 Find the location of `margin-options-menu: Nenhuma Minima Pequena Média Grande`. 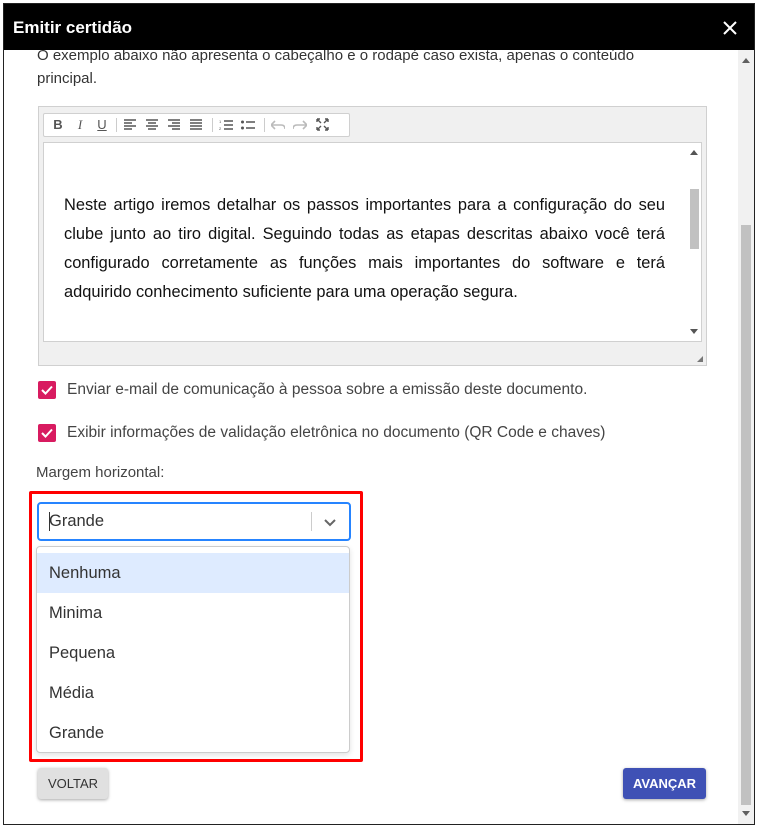

margin-options-menu: Nenhuma Minima Pequena Média Grande is located at coordinates (193, 649).